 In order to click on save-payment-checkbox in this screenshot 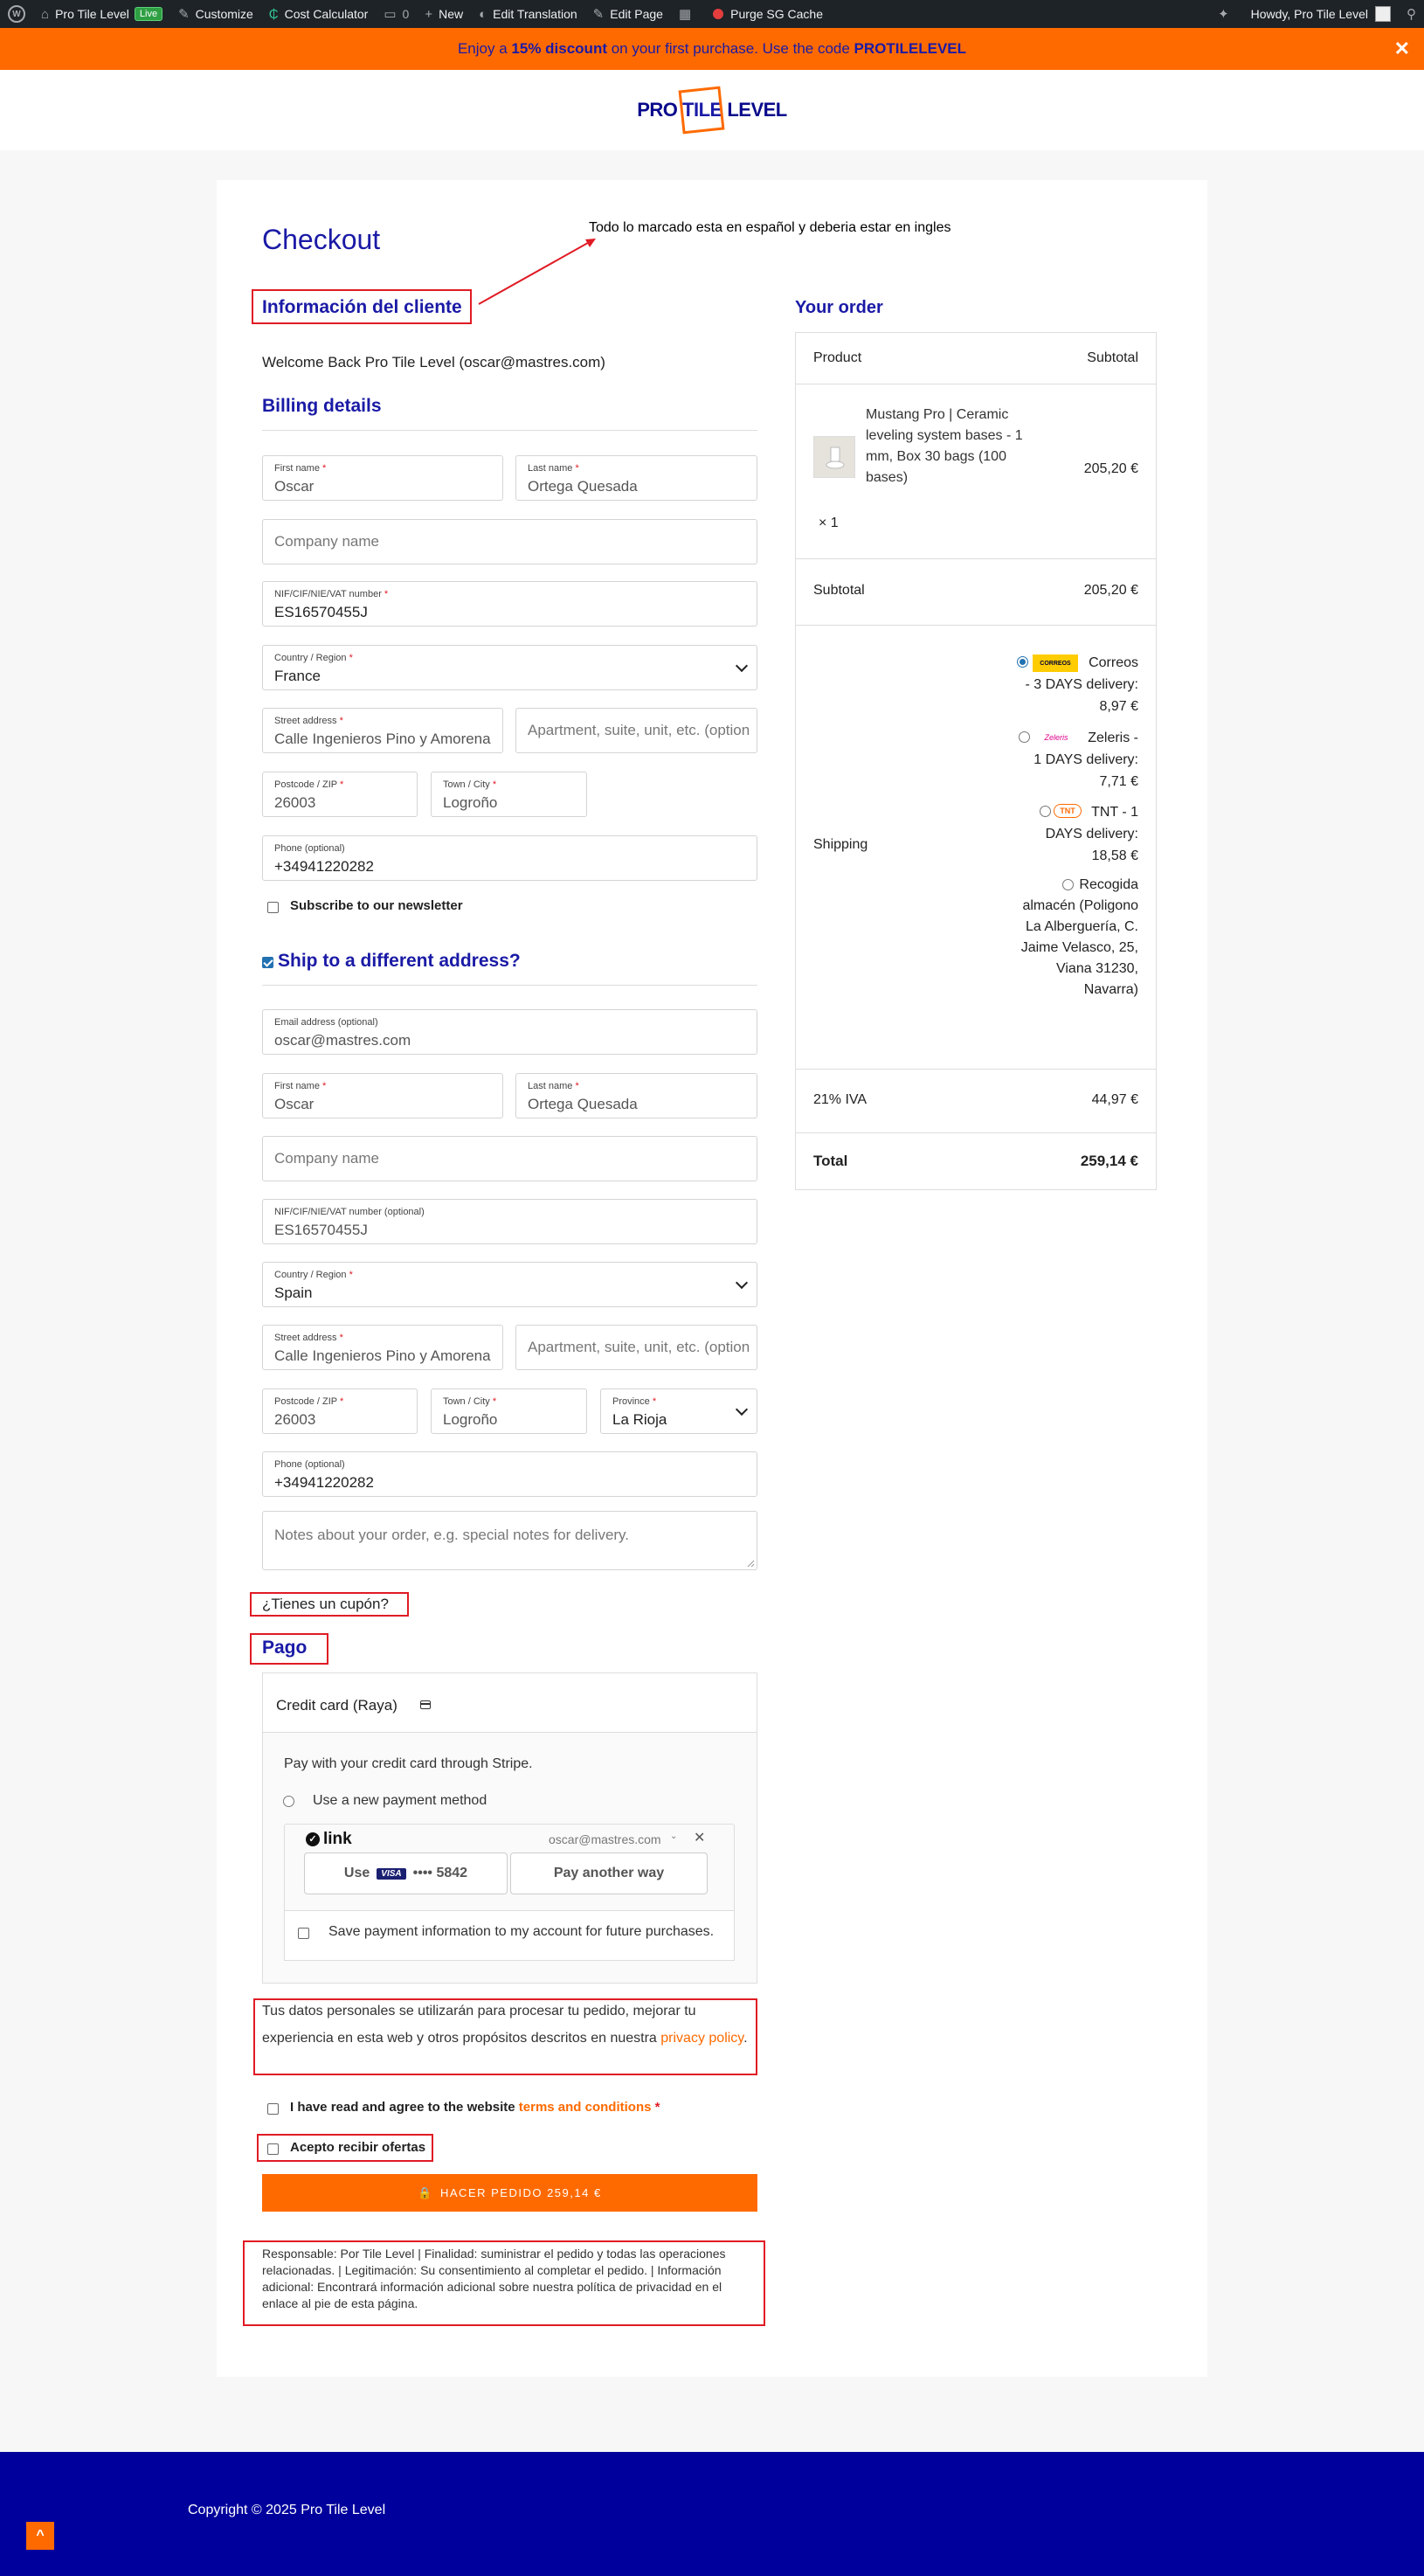, I will do `click(303, 1933)`.